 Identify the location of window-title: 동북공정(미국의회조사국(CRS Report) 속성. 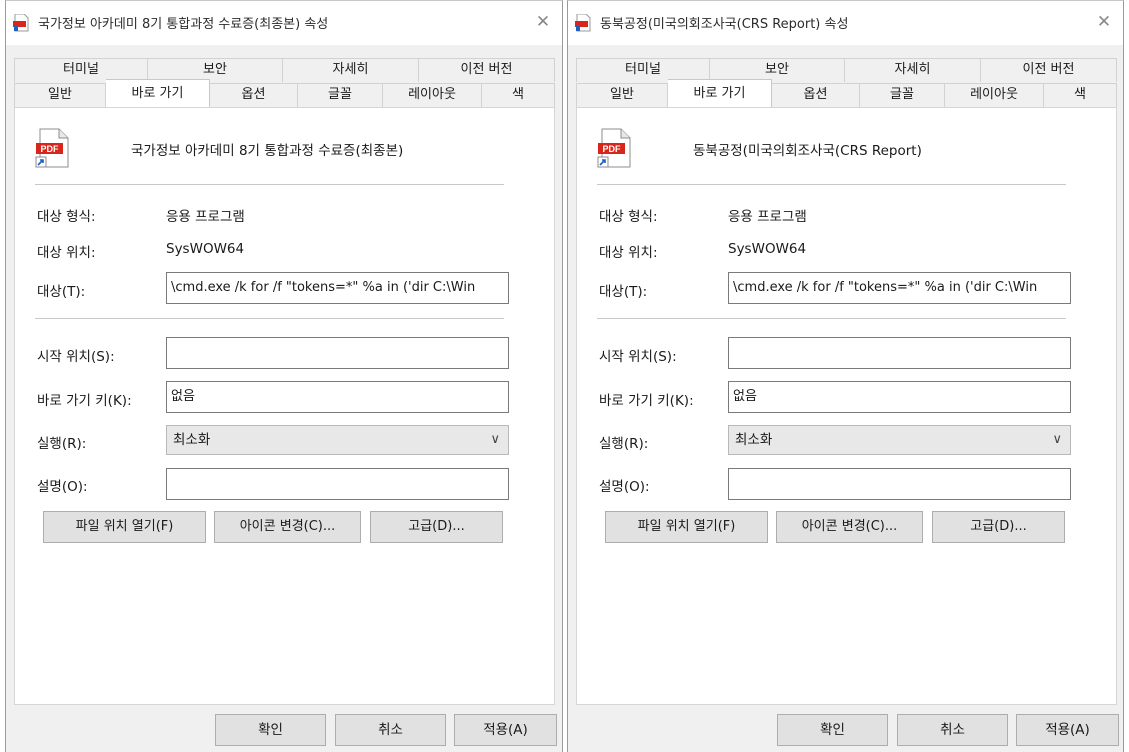
(724, 24).